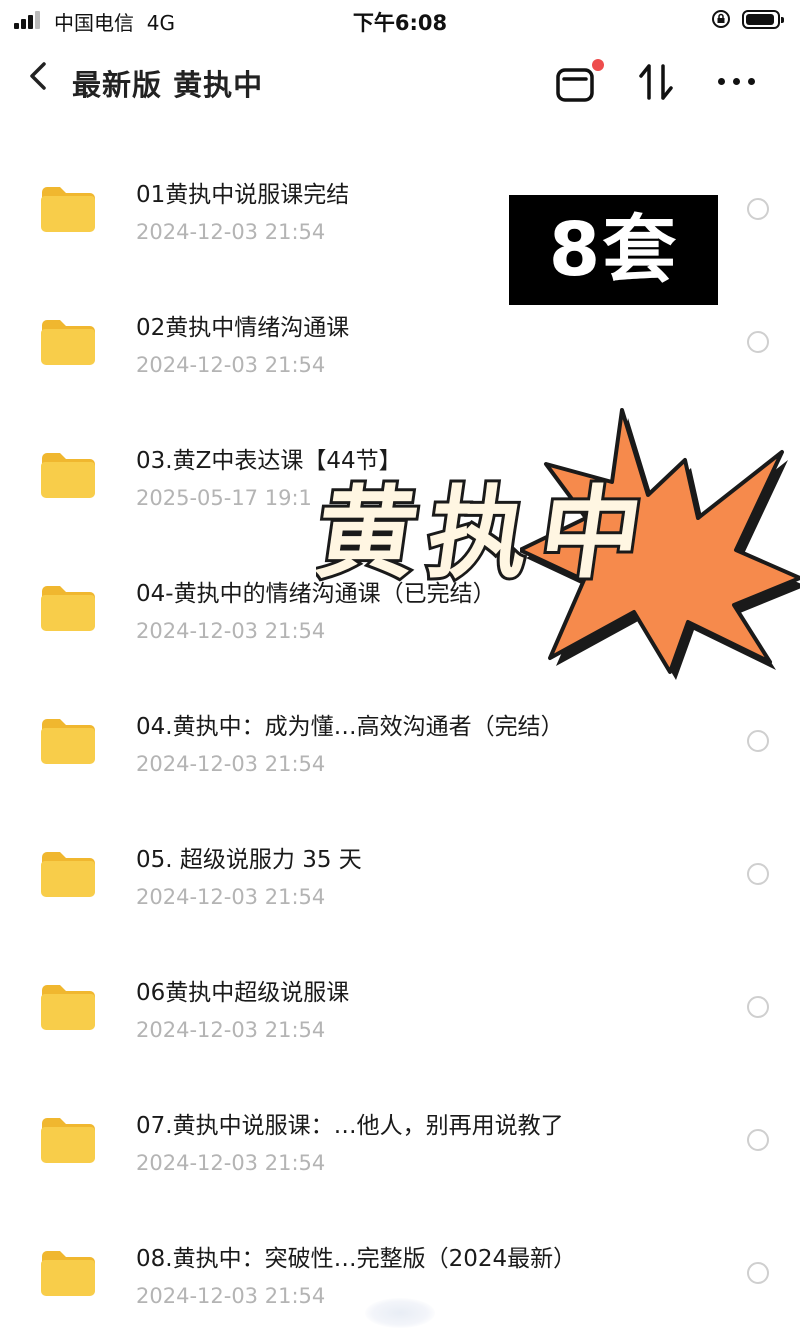 The image size is (800, 1328). I want to click on chevron-left-icon, so click(41, 76).